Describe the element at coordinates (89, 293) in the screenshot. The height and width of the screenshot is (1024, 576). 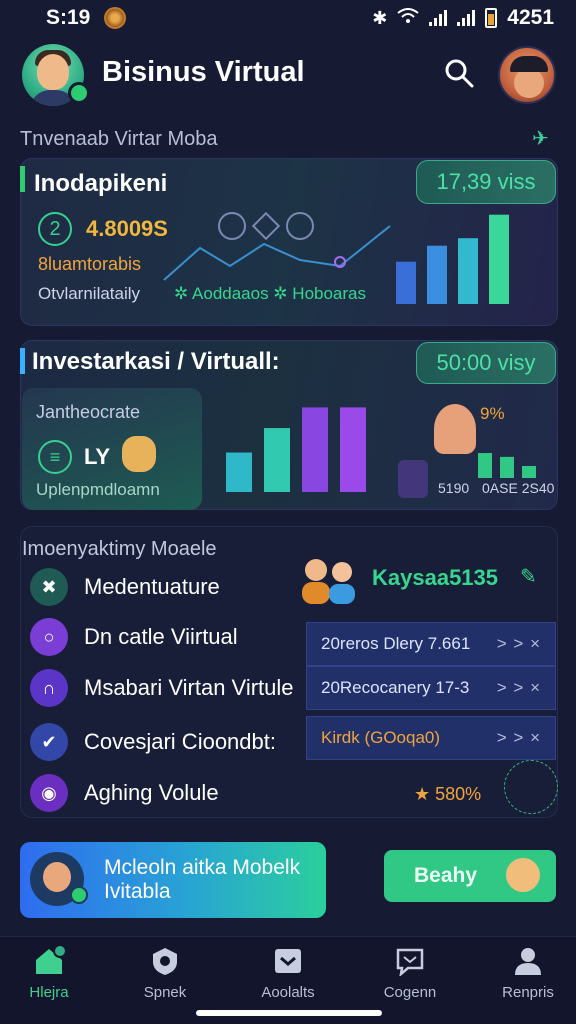
I see `card-footer-left: Otvlarnilataily` at that location.